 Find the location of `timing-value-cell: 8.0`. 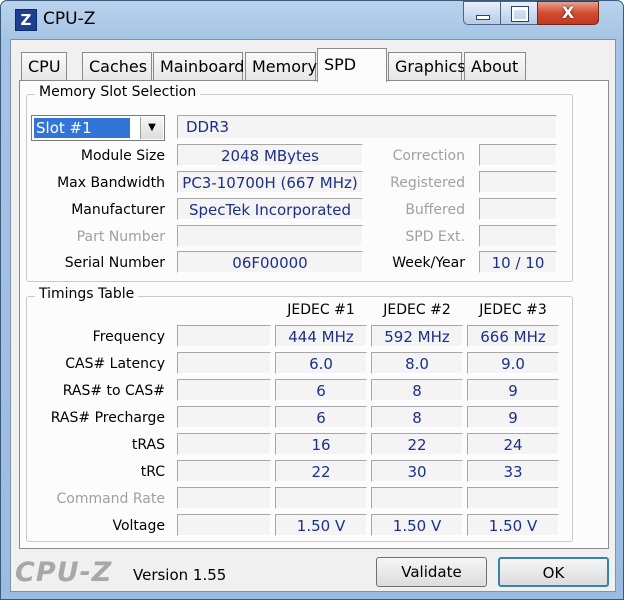

timing-value-cell: 8.0 is located at coordinates (417, 363).